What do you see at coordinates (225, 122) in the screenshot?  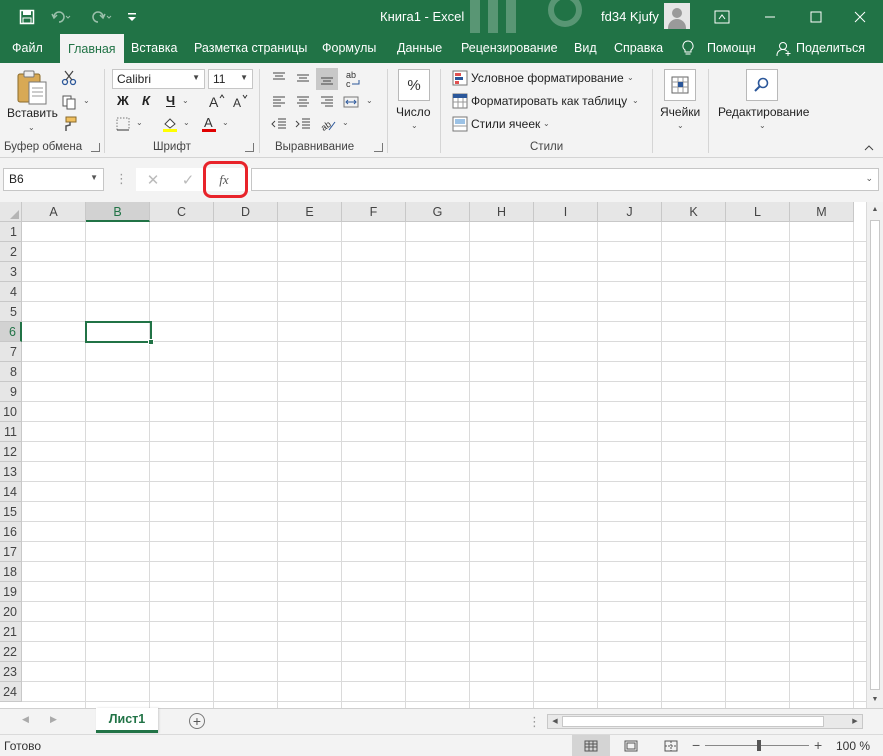 I see `font-color-dropdown-icon: ⌄` at bounding box center [225, 122].